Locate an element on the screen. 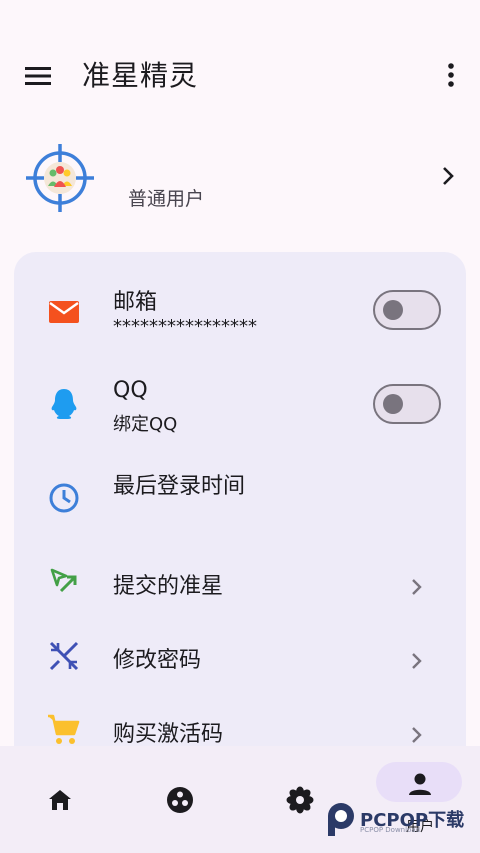 The image size is (480, 853). qq-toggle is located at coordinates (407, 404).